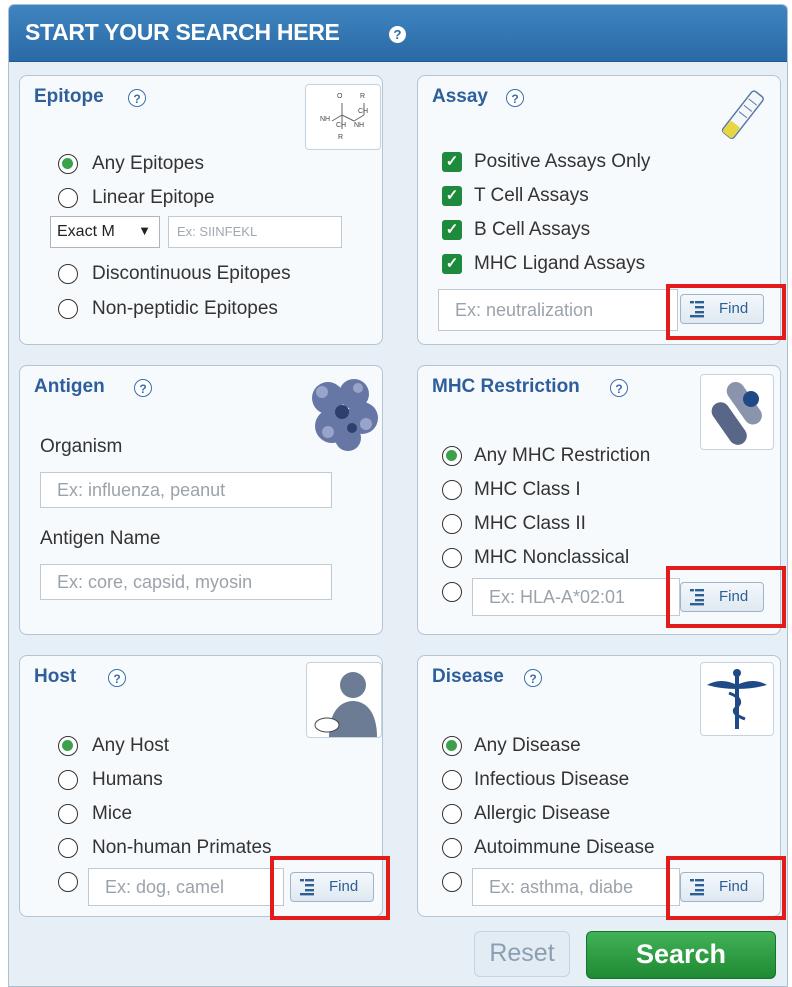 This screenshot has width=792, height=987. Describe the element at coordinates (452, 882) in the screenshot. I see `disease-radio-custom` at that location.